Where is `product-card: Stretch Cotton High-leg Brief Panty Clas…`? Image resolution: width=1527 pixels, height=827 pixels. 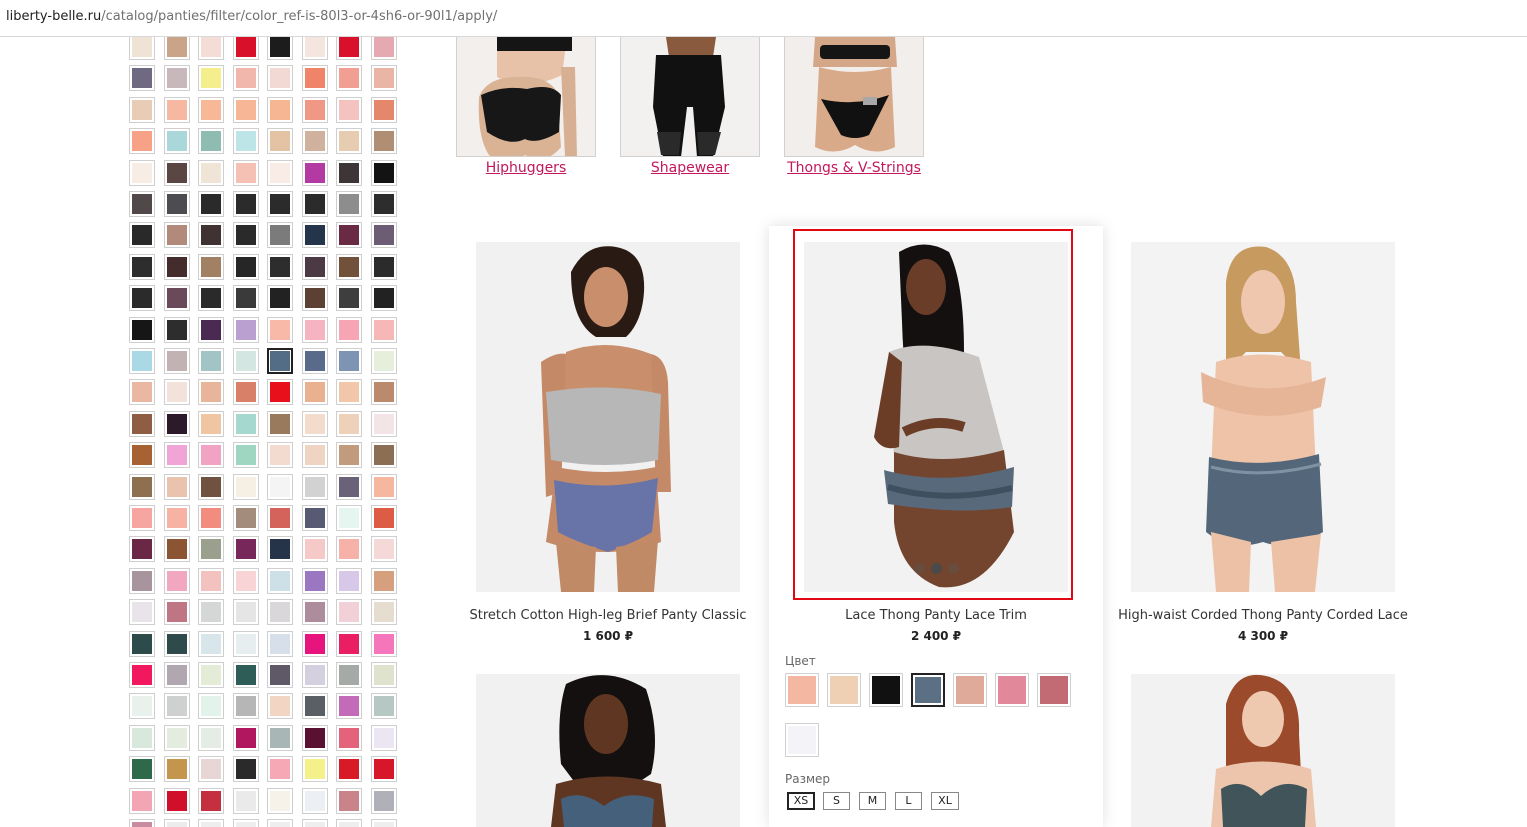
product-card: Stretch Cotton High-leg Brief Panty Clas… is located at coordinates (608, 440).